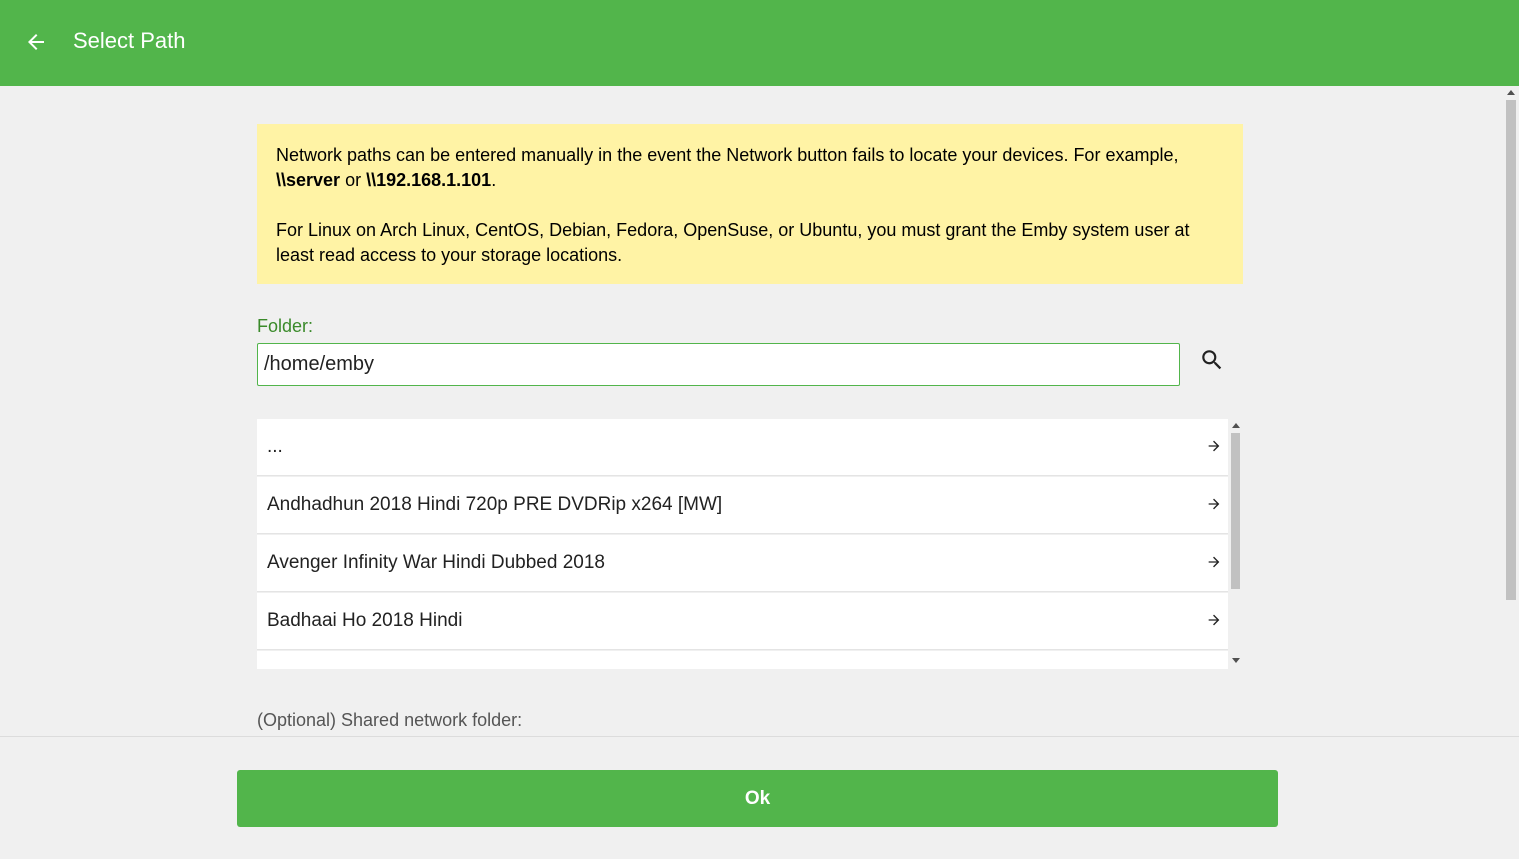  Describe the element at coordinates (718, 364) in the screenshot. I see `folder-input` at that location.